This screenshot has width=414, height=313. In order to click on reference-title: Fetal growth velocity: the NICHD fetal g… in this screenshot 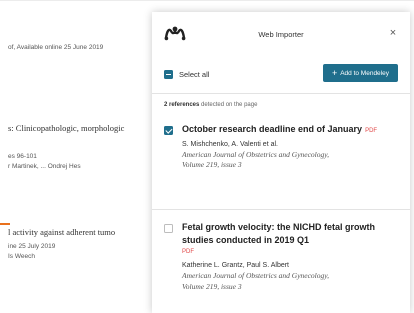, I will do `click(279, 233)`.